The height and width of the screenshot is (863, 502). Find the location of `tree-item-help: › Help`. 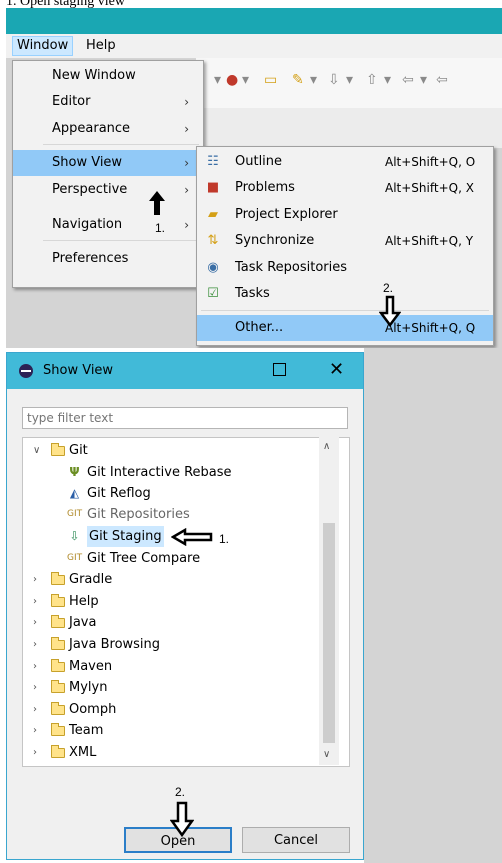

tree-item-help: › Help is located at coordinates (173, 601).